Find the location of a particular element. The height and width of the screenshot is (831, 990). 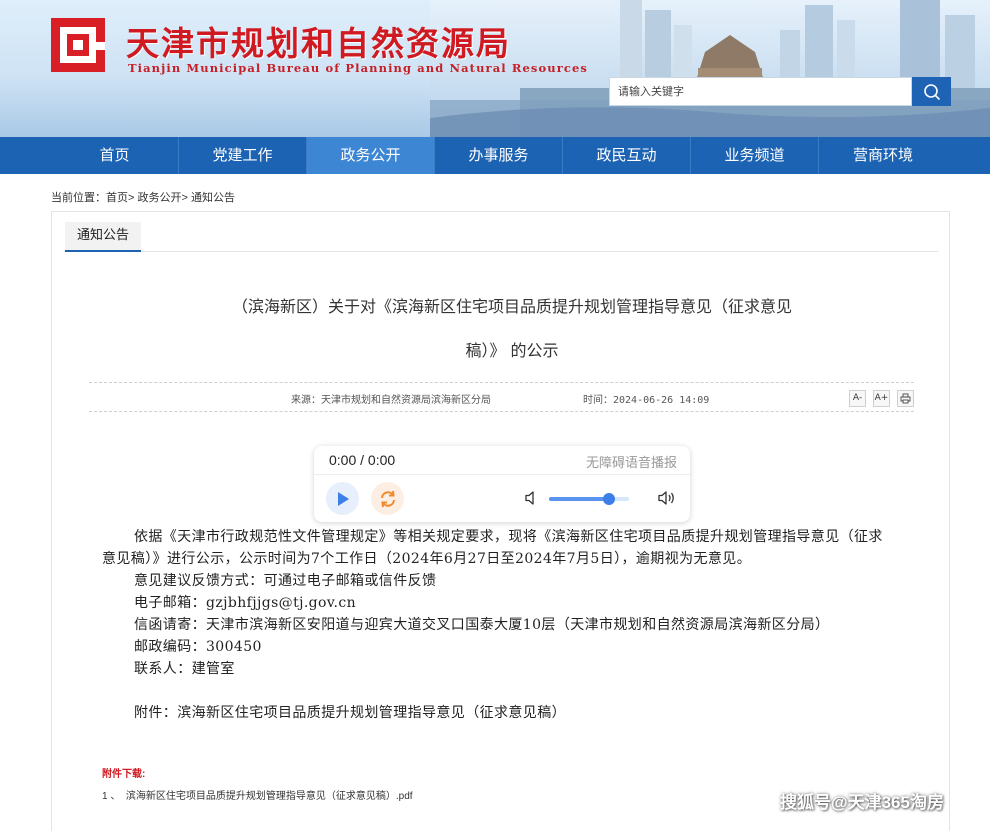

search-bar is located at coordinates (780, 91).